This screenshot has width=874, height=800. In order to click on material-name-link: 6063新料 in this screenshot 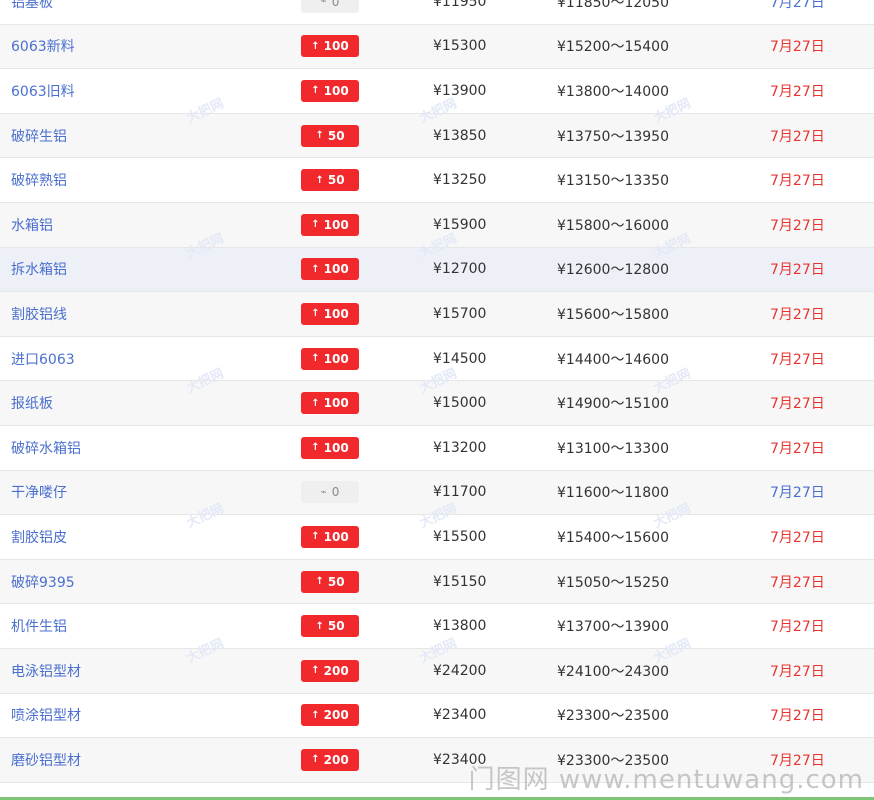, I will do `click(43, 47)`.